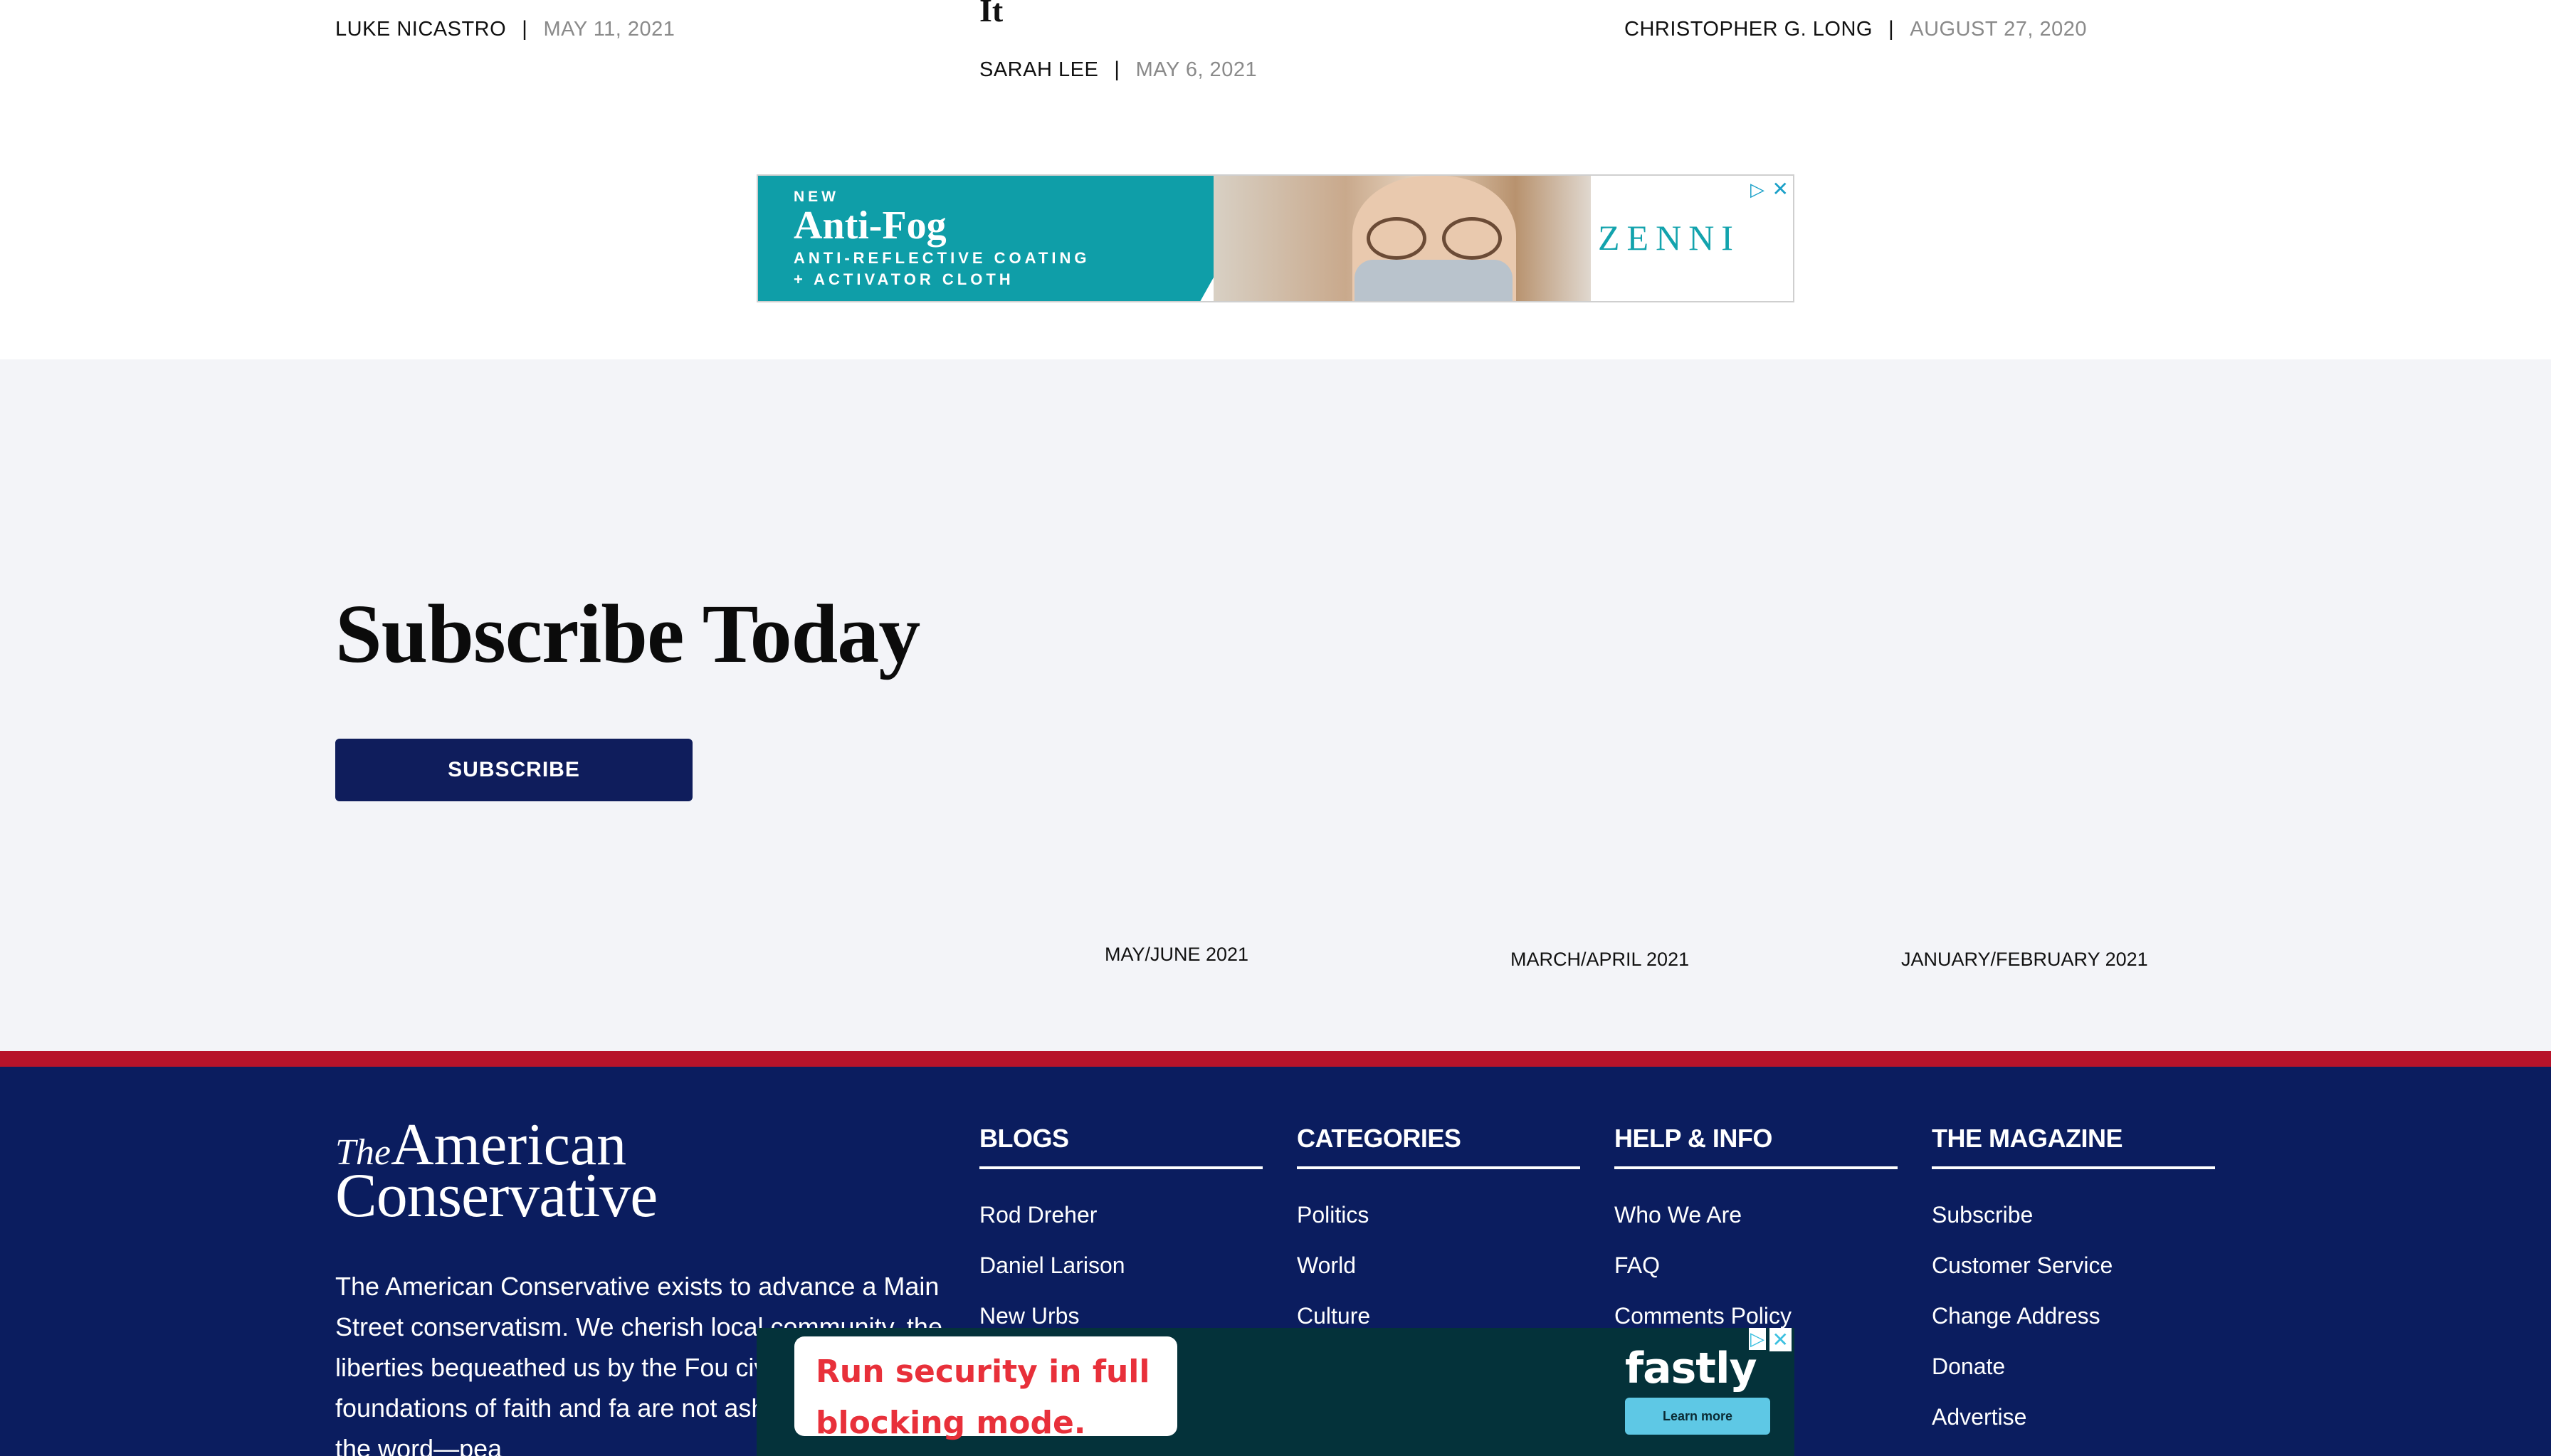  I want to click on footer-link: FAQ, so click(1756, 1277).